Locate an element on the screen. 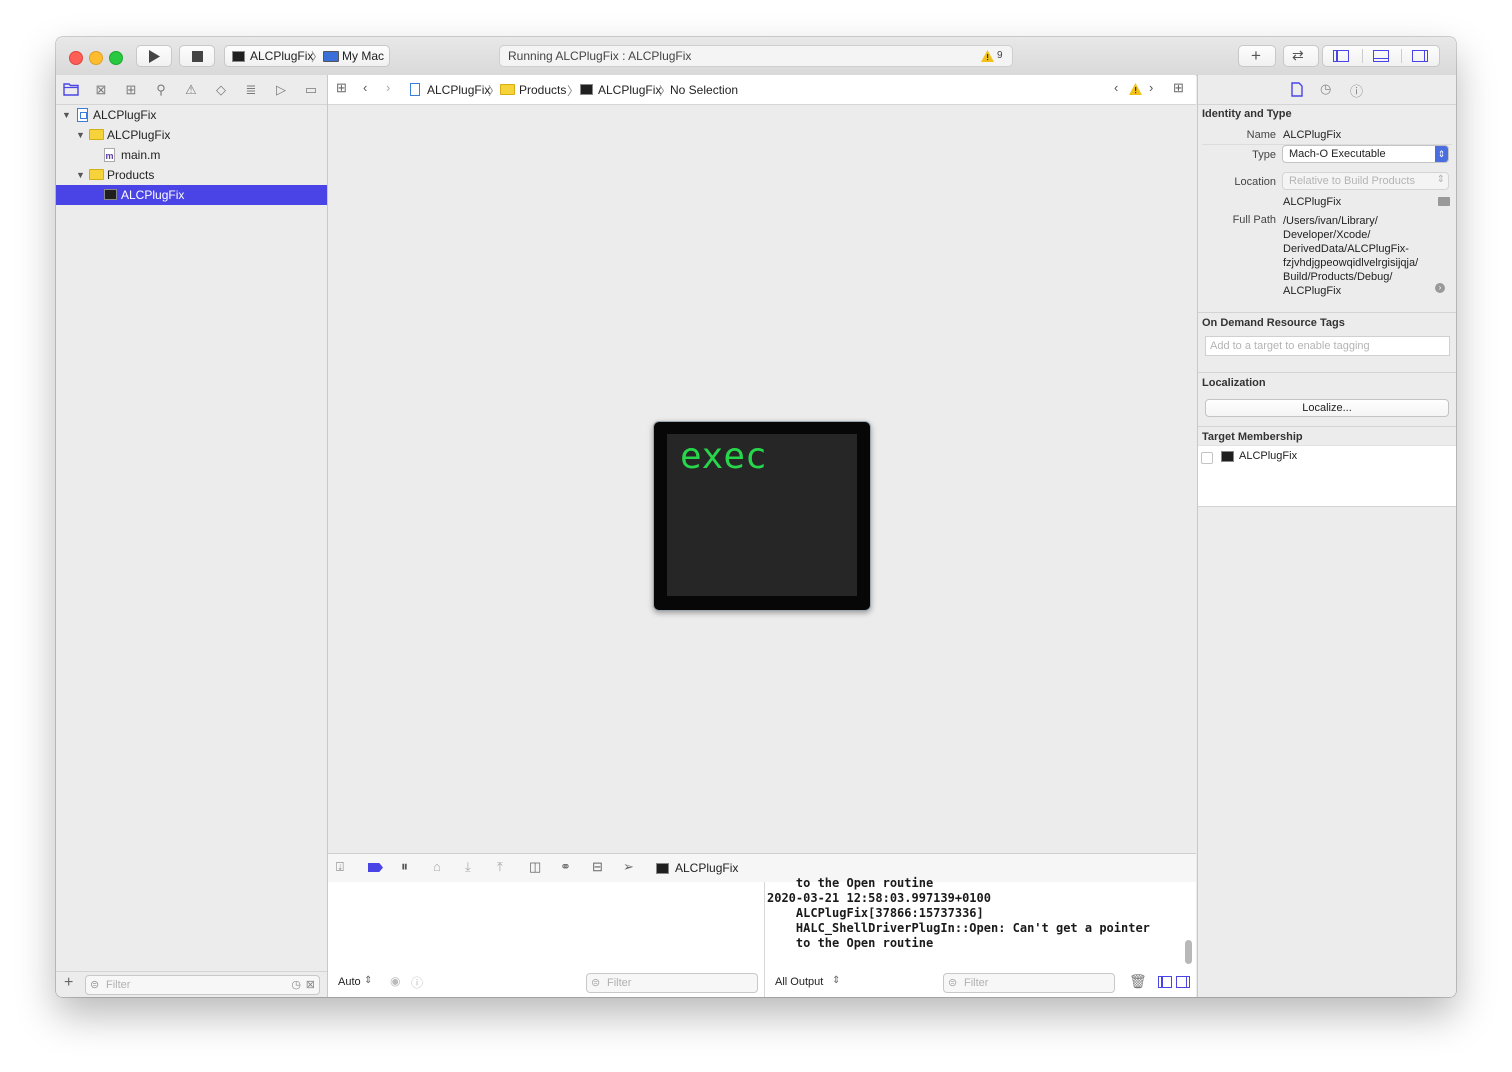 This screenshot has height=1072, width=1512. tree-row-executable: ALCPlugFix is located at coordinates (191, 195).